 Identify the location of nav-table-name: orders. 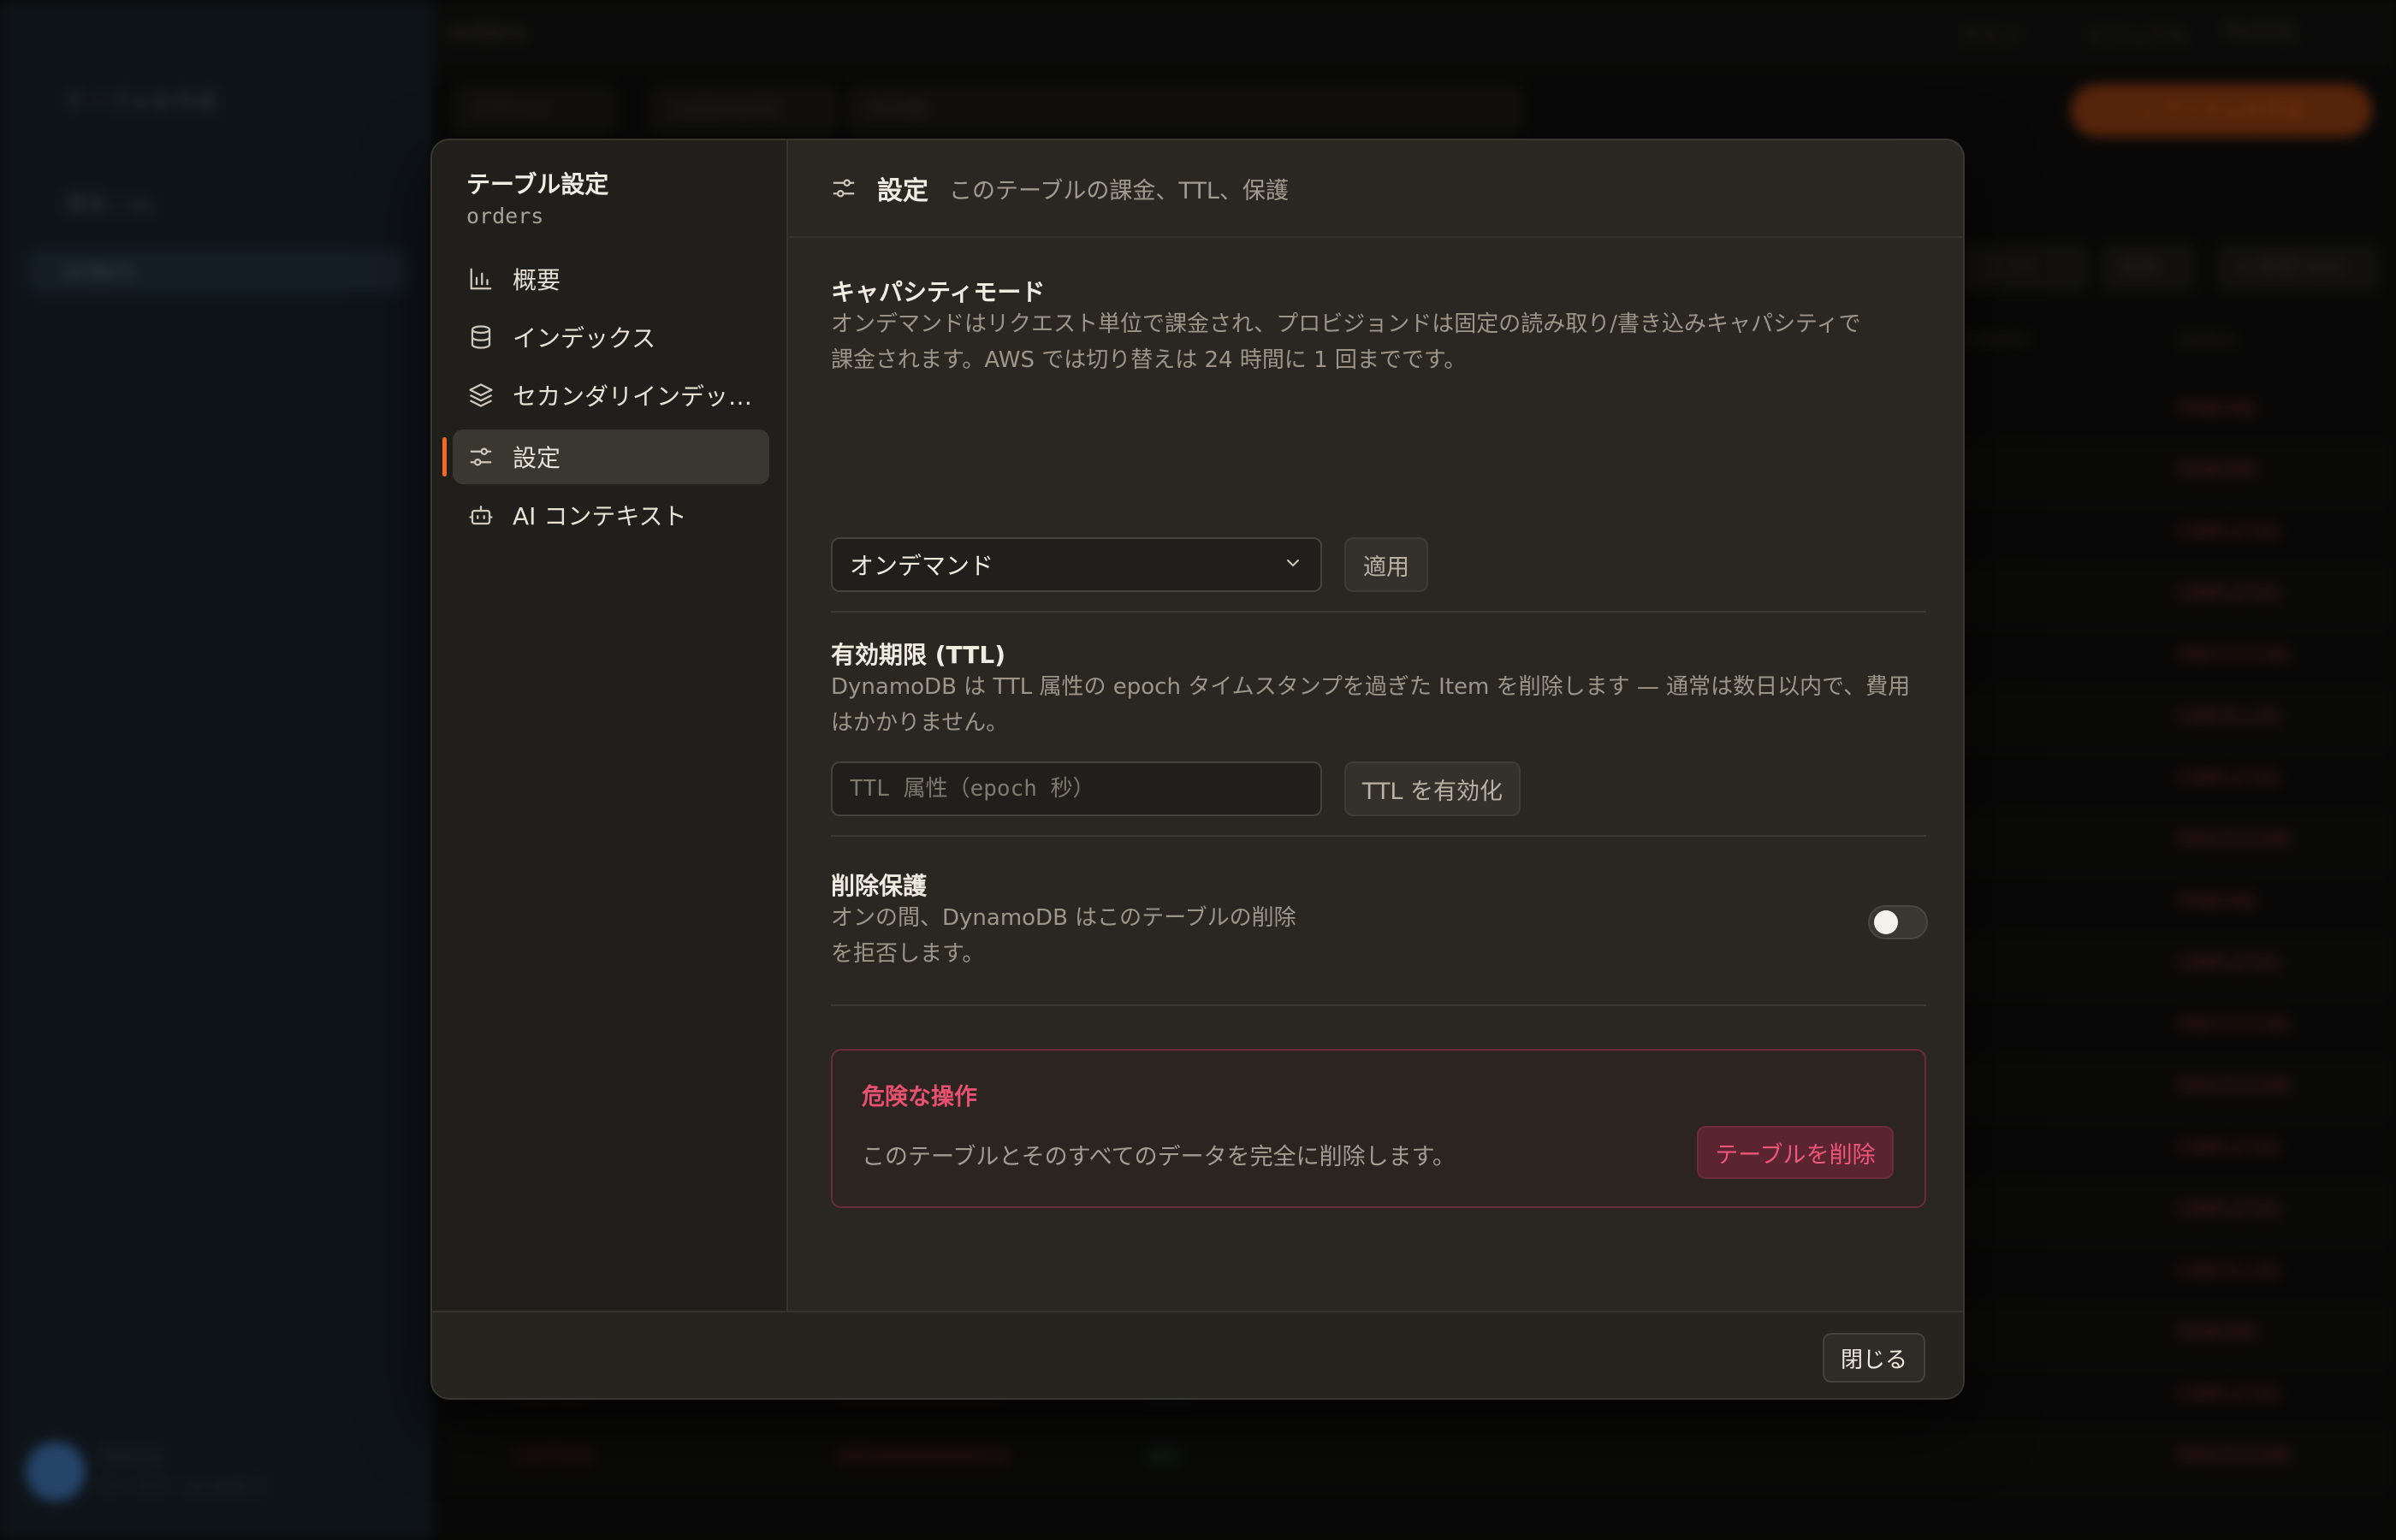
(505, 216).